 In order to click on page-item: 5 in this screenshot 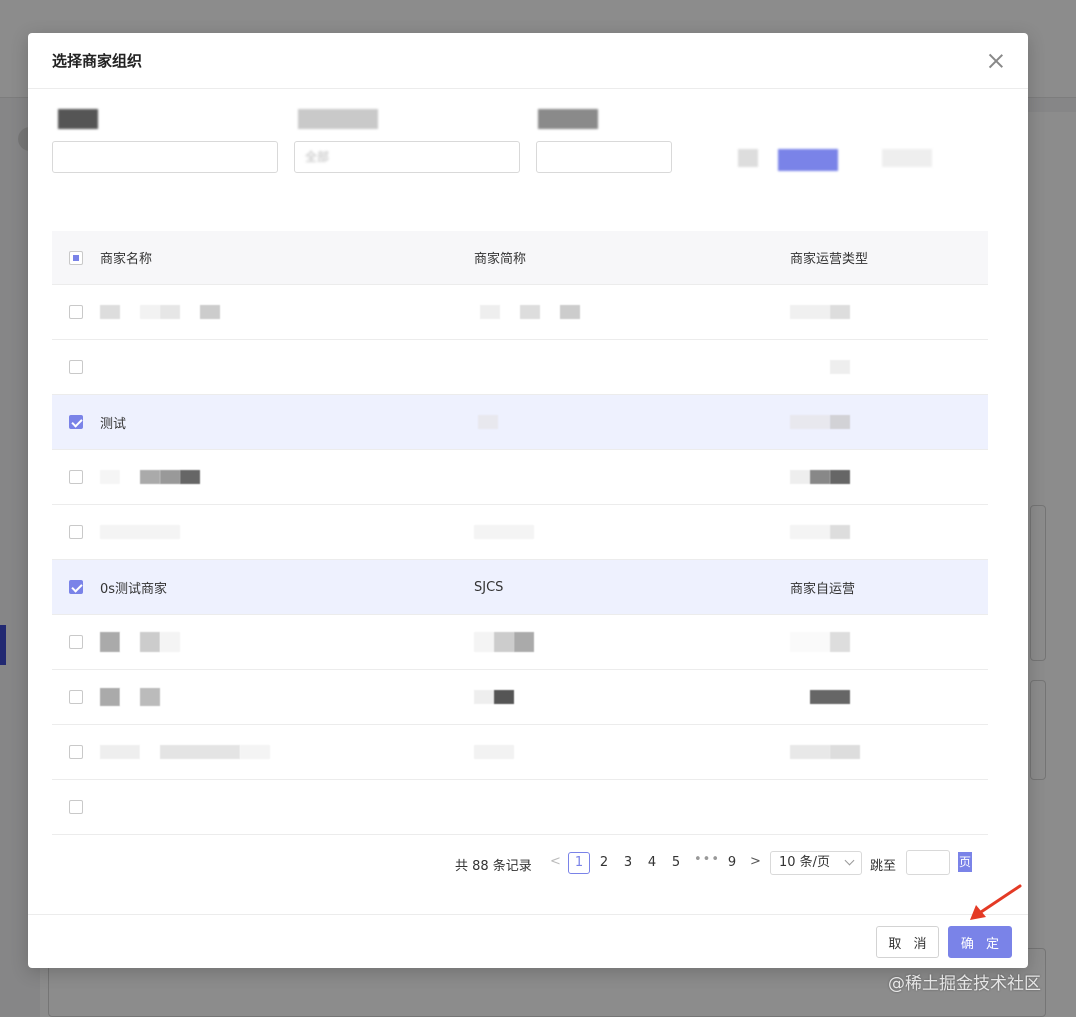, I will do `click(676, 863)`.